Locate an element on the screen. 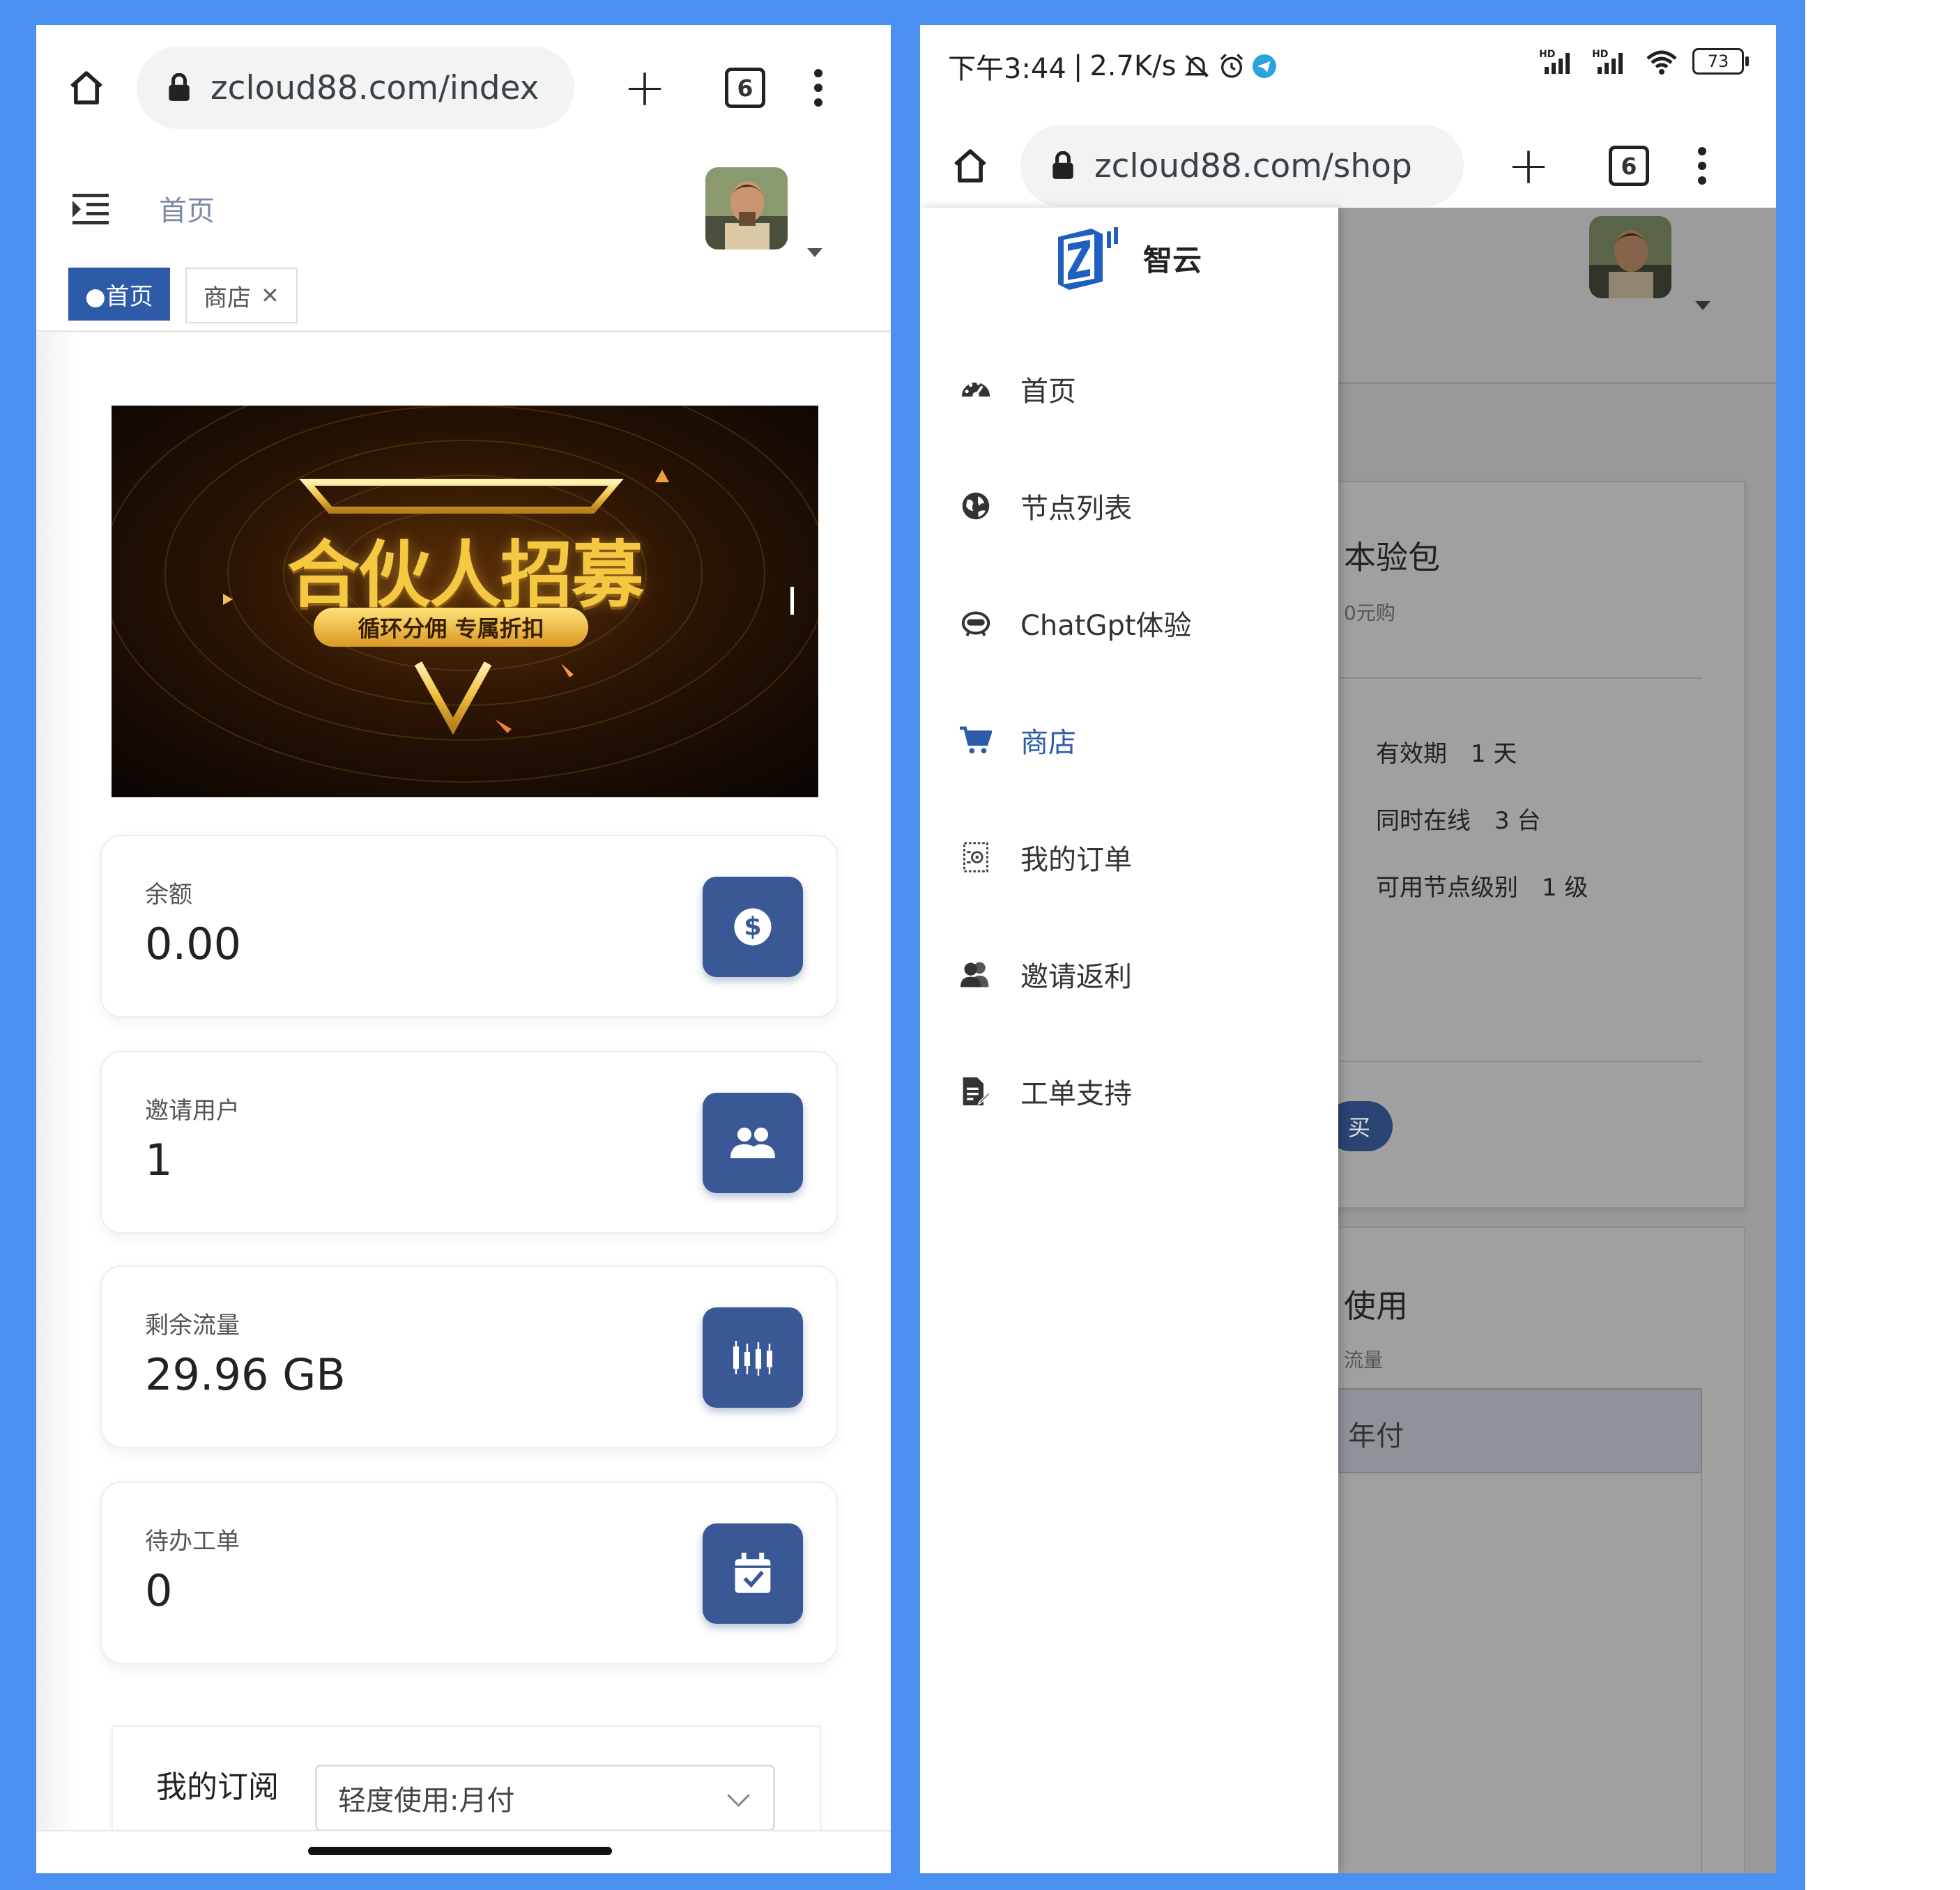 The image size is (1960, 1890). status-bar: 下午3:44 | 2.7K/s HD HD 73 is located at coordinates (1348, 63).